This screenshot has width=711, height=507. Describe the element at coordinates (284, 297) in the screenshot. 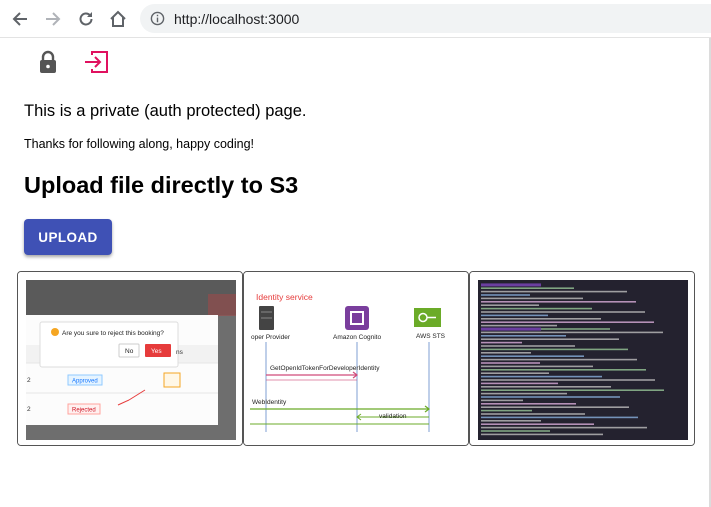

I see `diagram-title: Identity service` at that location.